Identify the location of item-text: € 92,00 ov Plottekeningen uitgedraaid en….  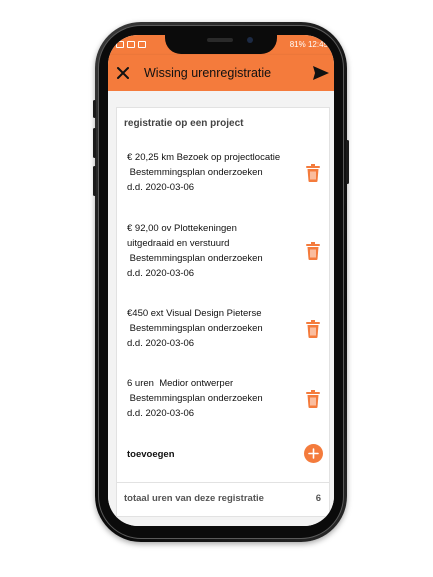
(207, 251).